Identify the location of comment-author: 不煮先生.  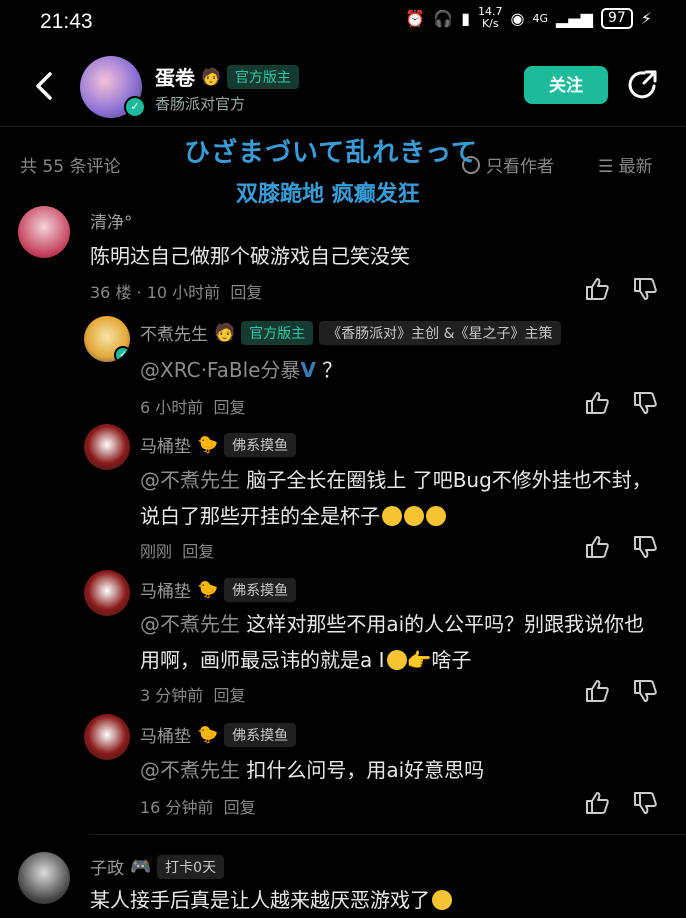
(174, 332).